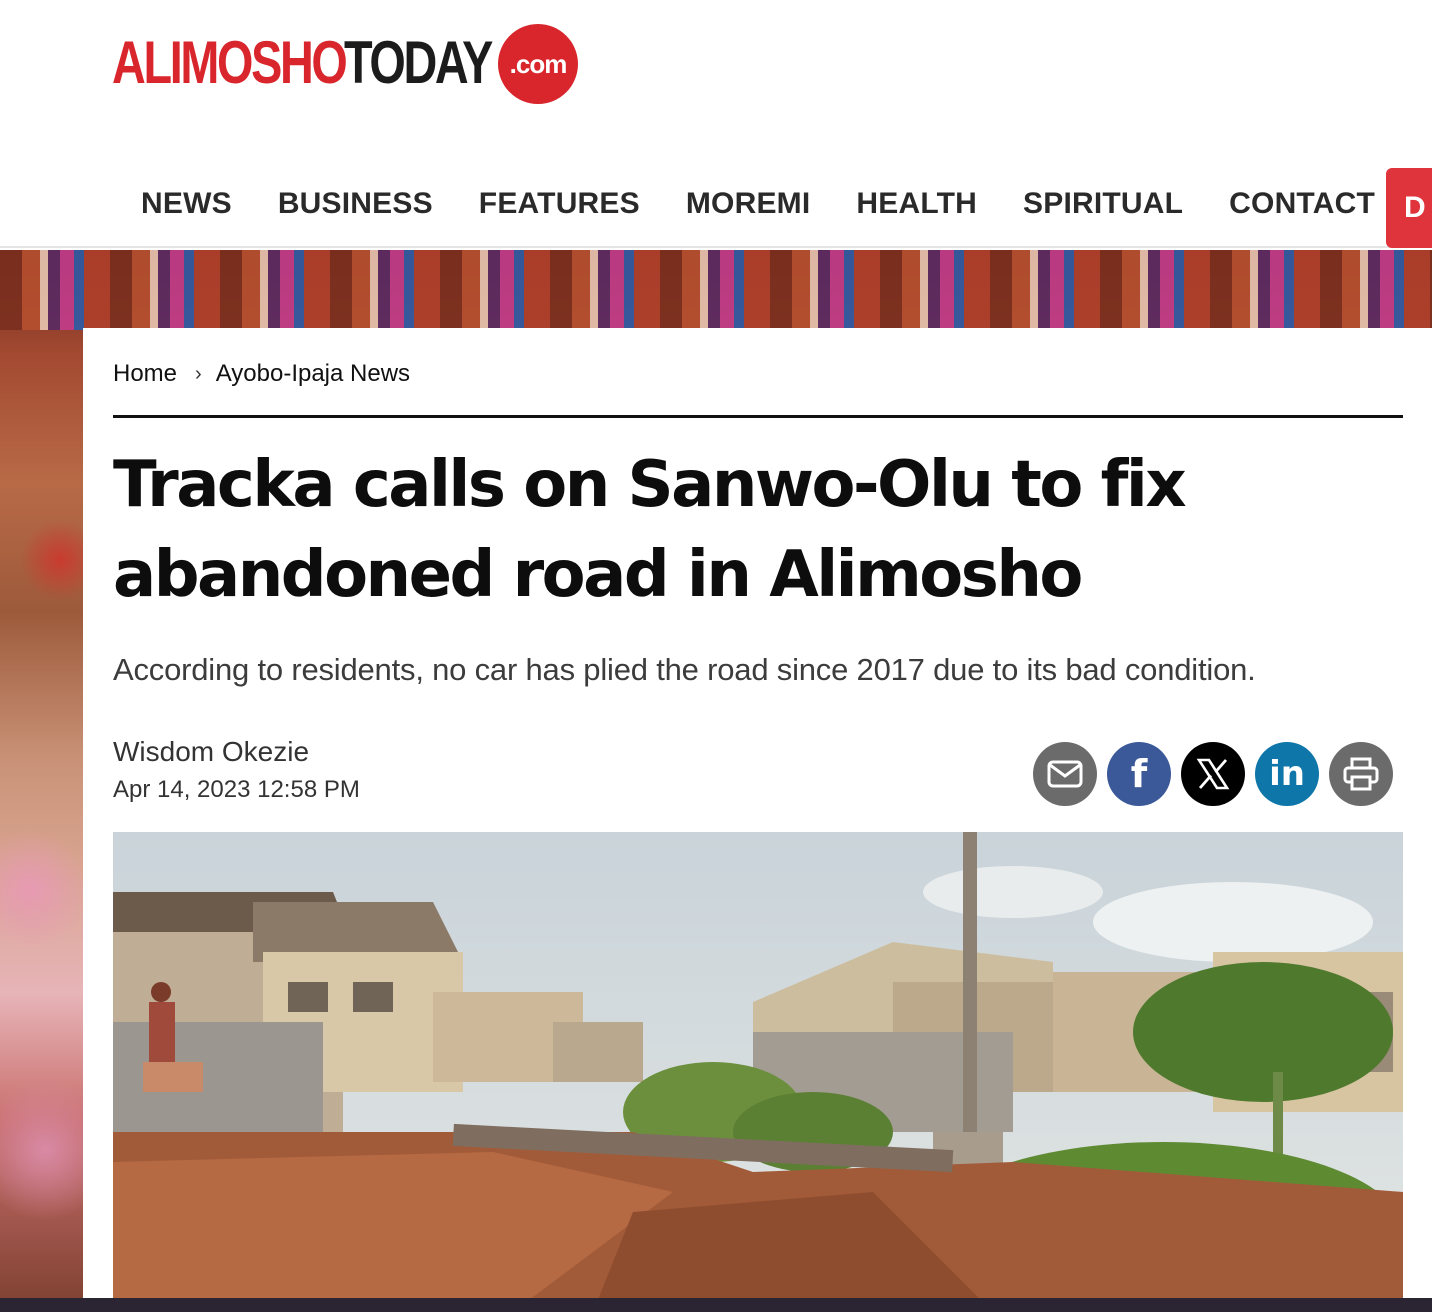 The image size is (1432, 1312). I want to click on site-logo: ALIMOSHO TODAY .com, so click(345, 65).